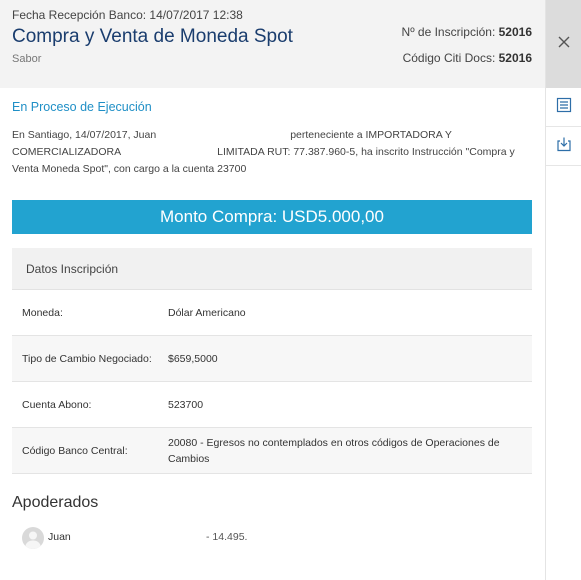  I want to click on row-value: 523700, so click(186, 404).